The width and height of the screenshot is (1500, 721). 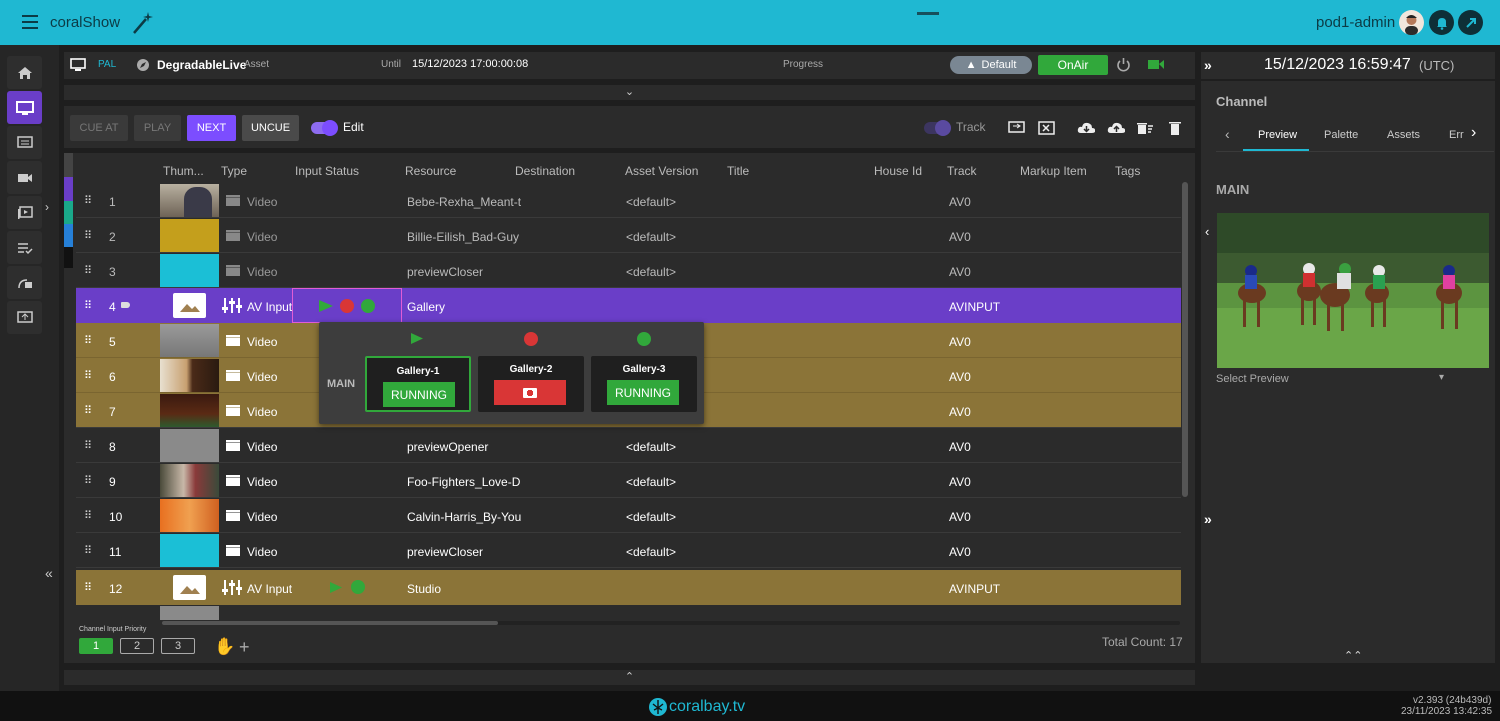 What do you see at coordinates (47, 207) in the screenshot?
I see `expand-rail-icon: ›` at bounding box center [47, 207].